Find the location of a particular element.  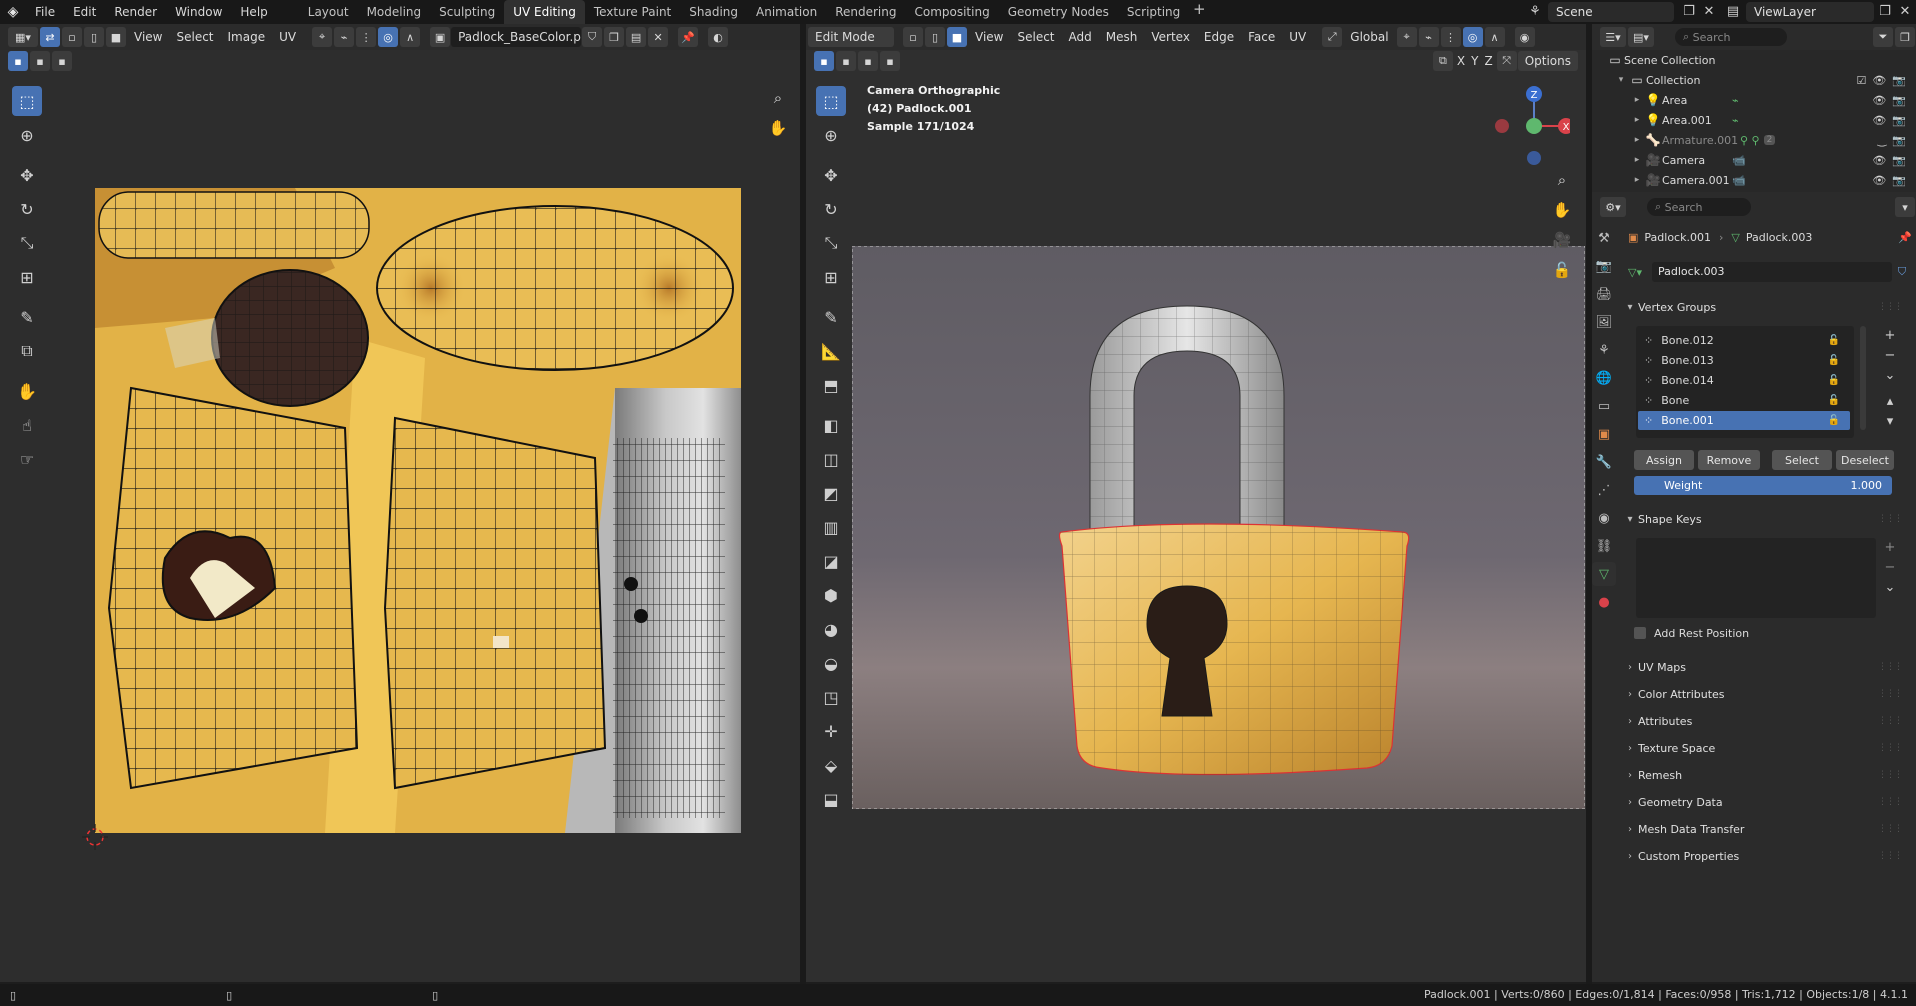

vp-menu-uv: UV is located at coordinates (1297, 37).